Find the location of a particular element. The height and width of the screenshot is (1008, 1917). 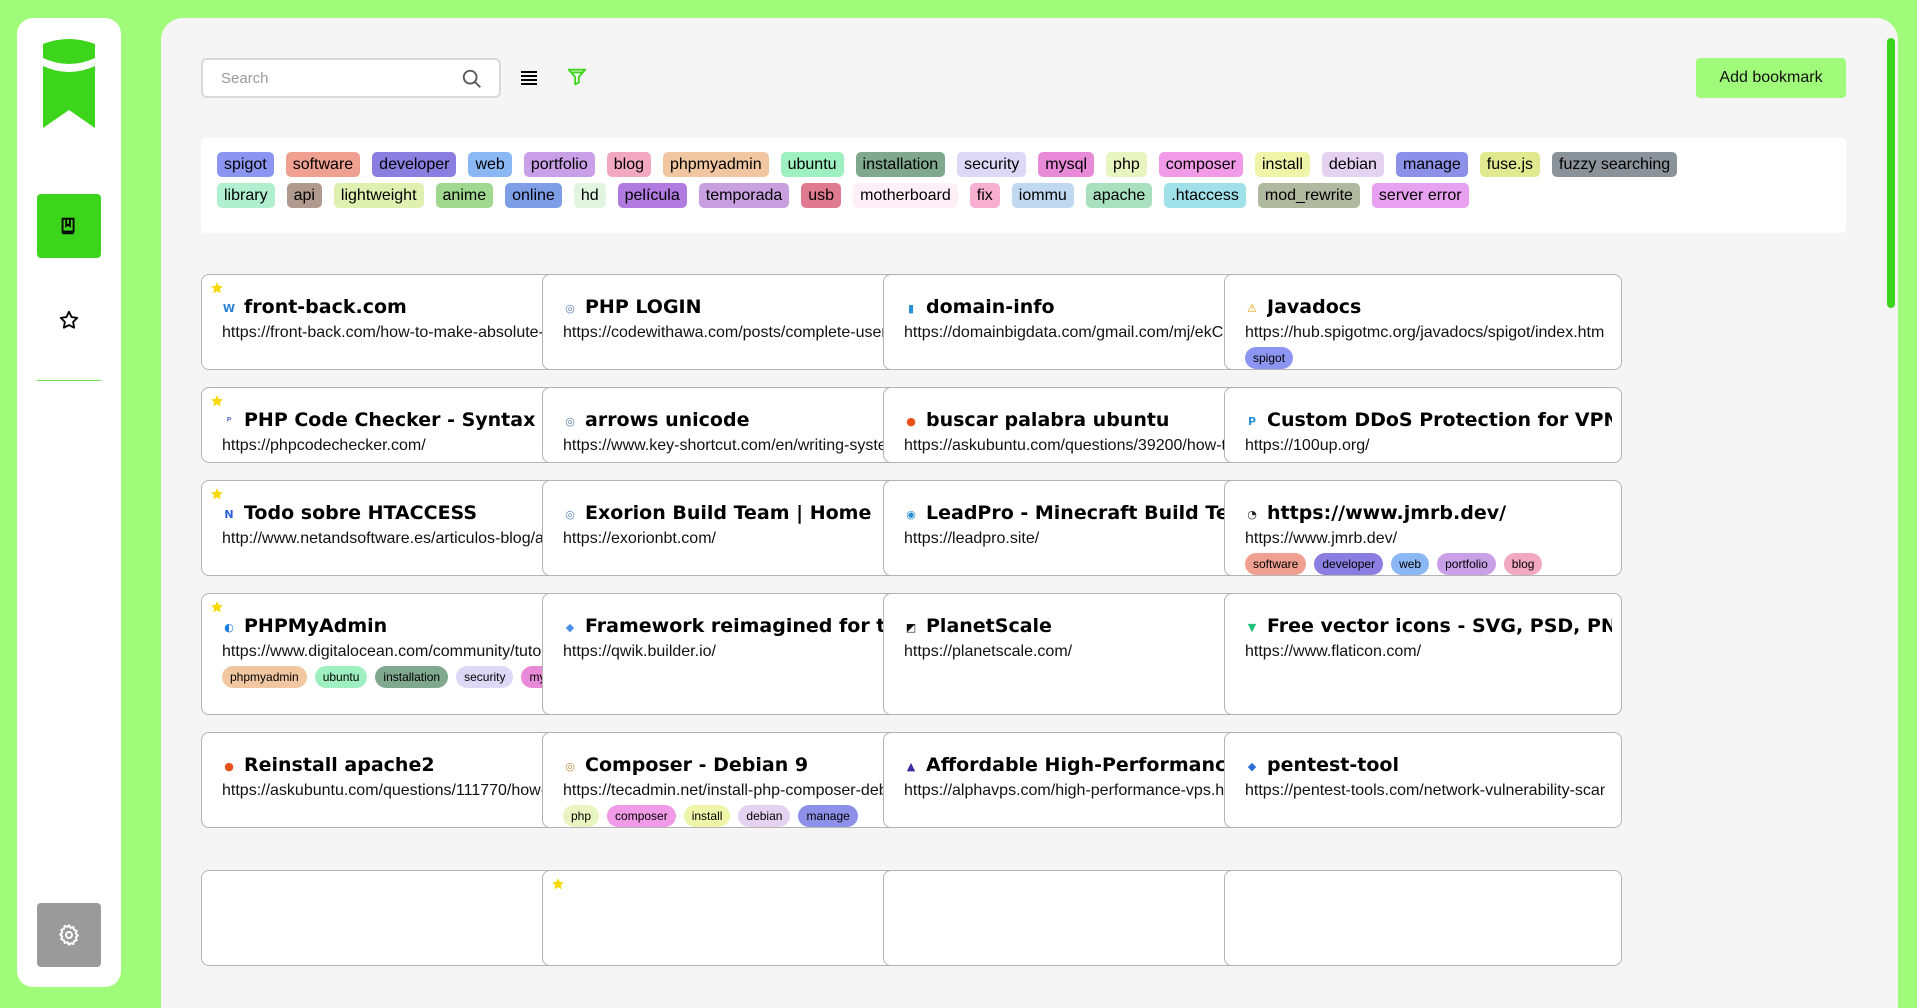

tag-filter: library is located at coordinates (246, 195).